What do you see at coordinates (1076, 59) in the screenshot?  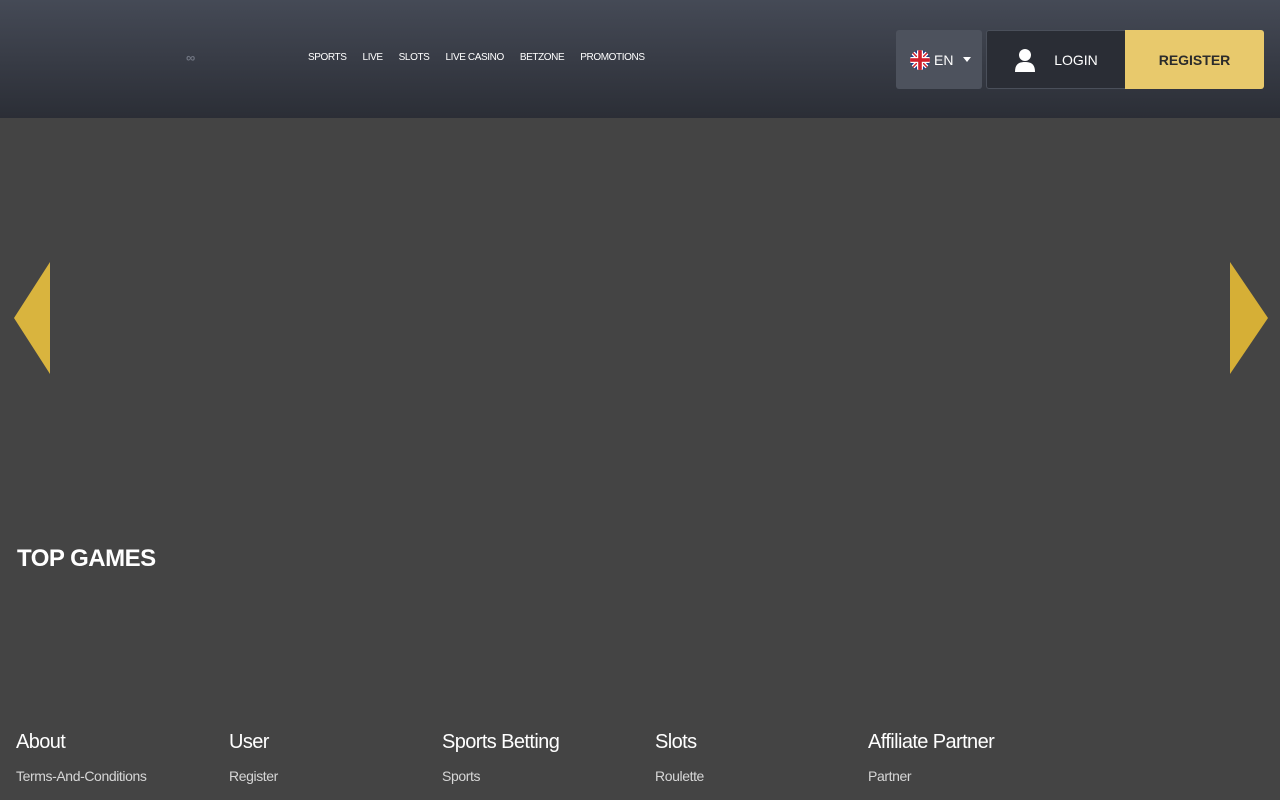 I see `login-label: LOGIN` at bounding box center [1076, 59].